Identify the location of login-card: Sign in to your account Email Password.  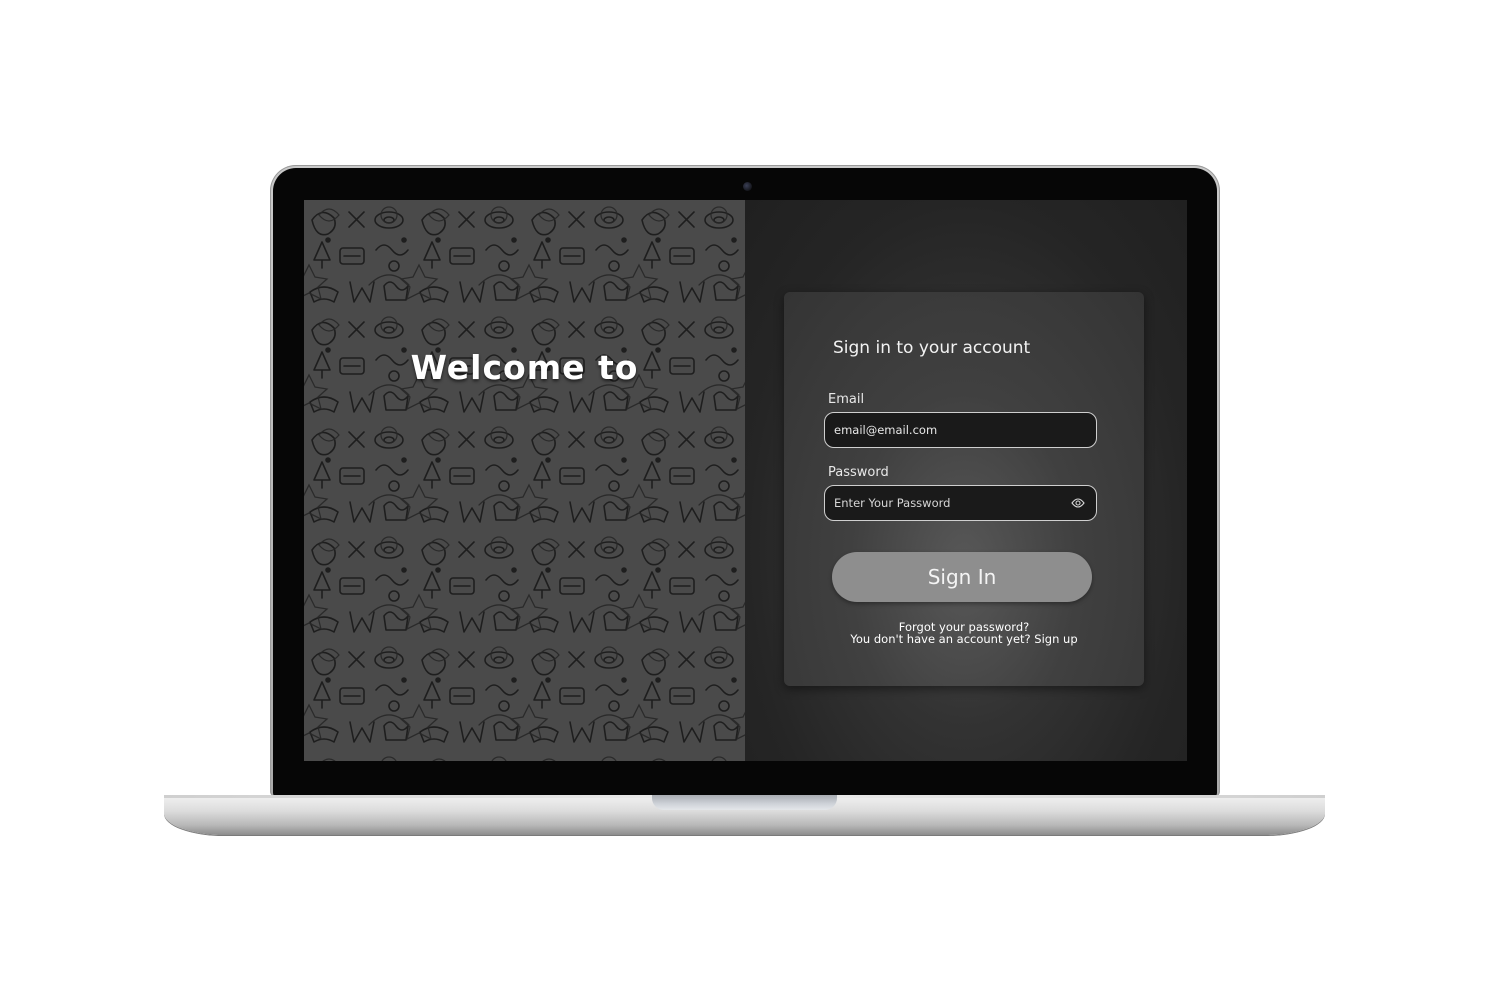
(964, 489).